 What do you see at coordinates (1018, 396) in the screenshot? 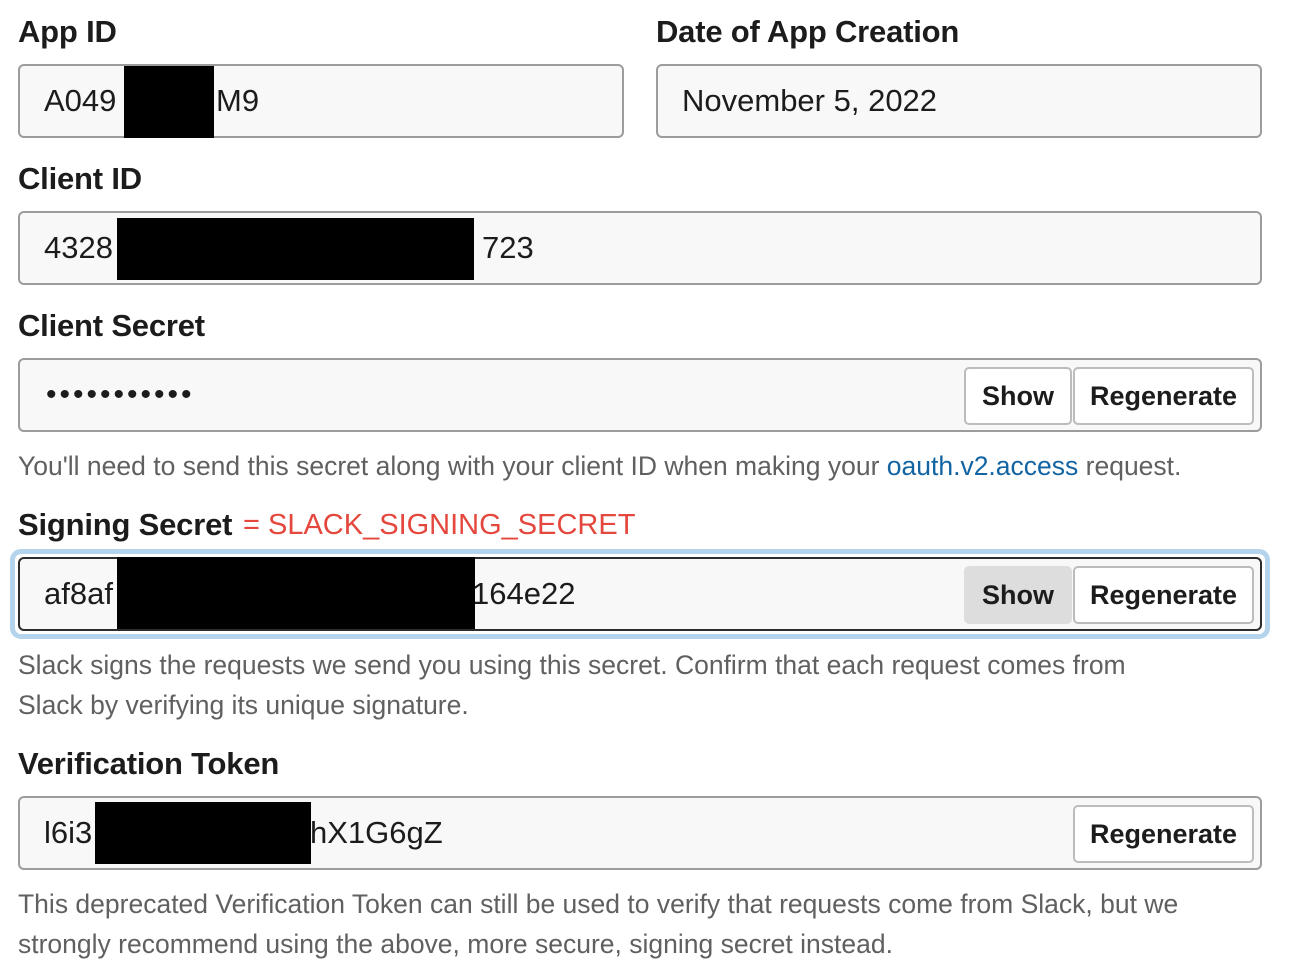
I see `client-secret-show-button: Show` at bounding box center [1018, 396].